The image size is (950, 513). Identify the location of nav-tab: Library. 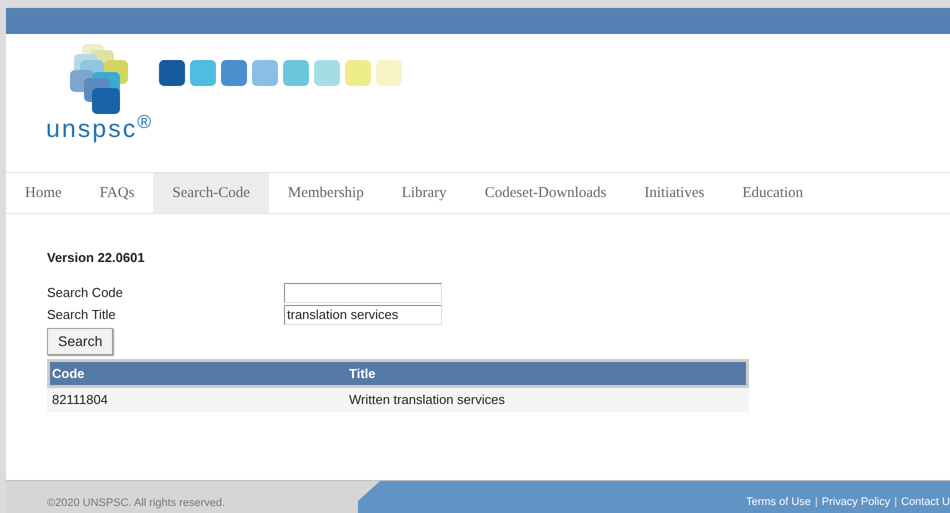
(424, 193).